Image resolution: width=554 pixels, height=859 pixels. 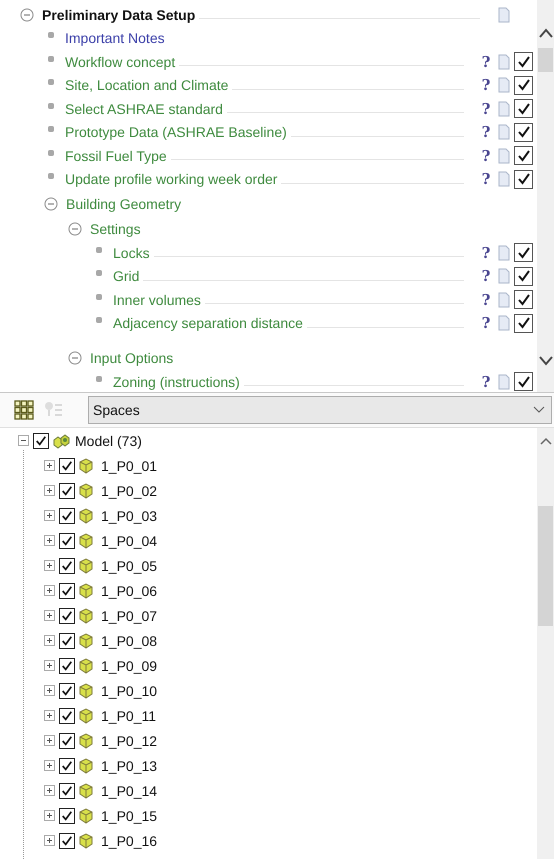 I want to click on section-title: Preliminary Data Setup, so click(x=119, y=14).